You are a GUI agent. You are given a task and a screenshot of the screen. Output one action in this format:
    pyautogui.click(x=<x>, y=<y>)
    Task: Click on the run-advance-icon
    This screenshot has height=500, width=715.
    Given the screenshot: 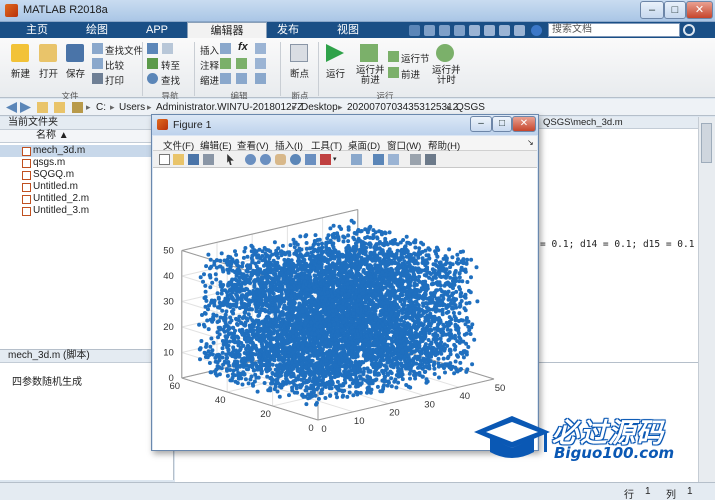 What is the action you would take?
    pyautogui.click(x=369, y=53)
    